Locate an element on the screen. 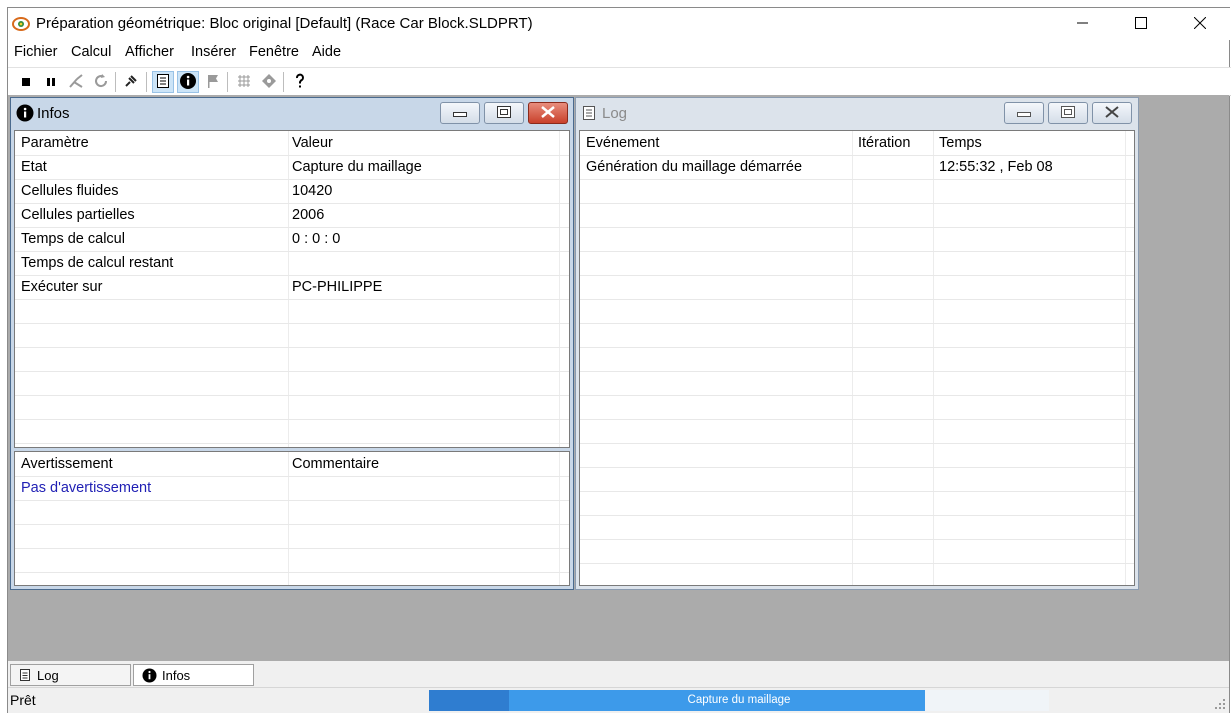 This screenshot has width=1232, height=715. infos-restore-button is located at coordinates (504, 113).